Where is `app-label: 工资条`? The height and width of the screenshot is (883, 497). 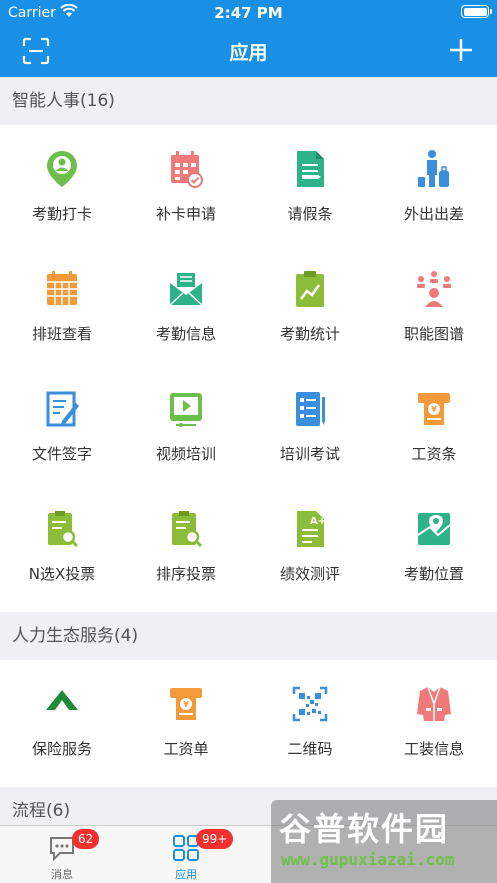 app-label: 工资条 is located at coordinates (434, 454).